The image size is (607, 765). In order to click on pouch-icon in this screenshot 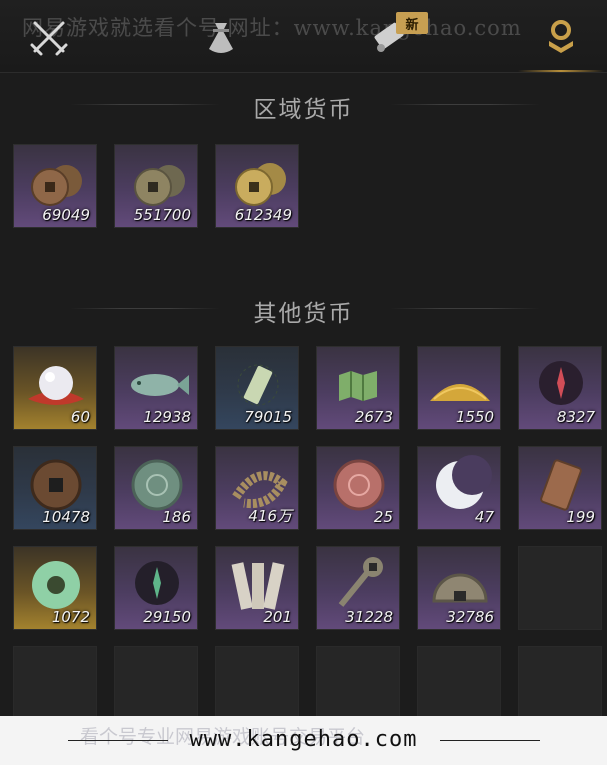, I will do `click(221, 38)`.